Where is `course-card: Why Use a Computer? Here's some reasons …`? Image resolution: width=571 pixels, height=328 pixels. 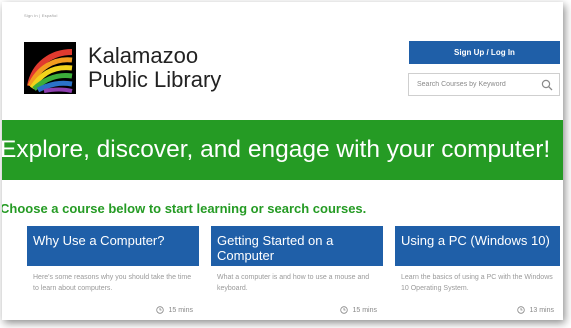
course-card: Why Use a Computer? Here's some reasons … is located at coordinates (113, 273).